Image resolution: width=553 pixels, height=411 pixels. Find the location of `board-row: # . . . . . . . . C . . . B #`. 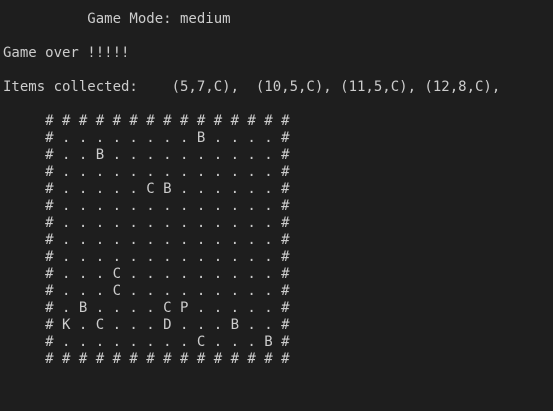

board-row: # . . . . . . . . C . . . B # is located at coordinates (146, 342).